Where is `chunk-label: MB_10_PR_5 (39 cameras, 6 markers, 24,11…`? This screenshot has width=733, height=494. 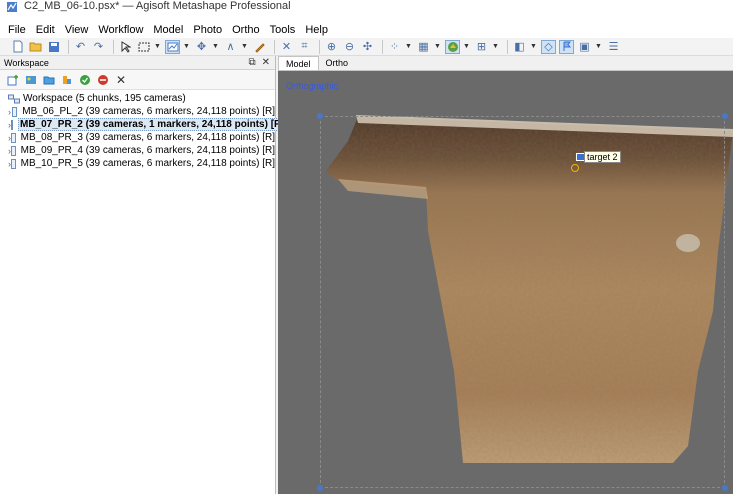
chunk-label: MB_10_PR_5 (39 cameras, 6 markers, 24,11… is located at coordinates (147, 163).